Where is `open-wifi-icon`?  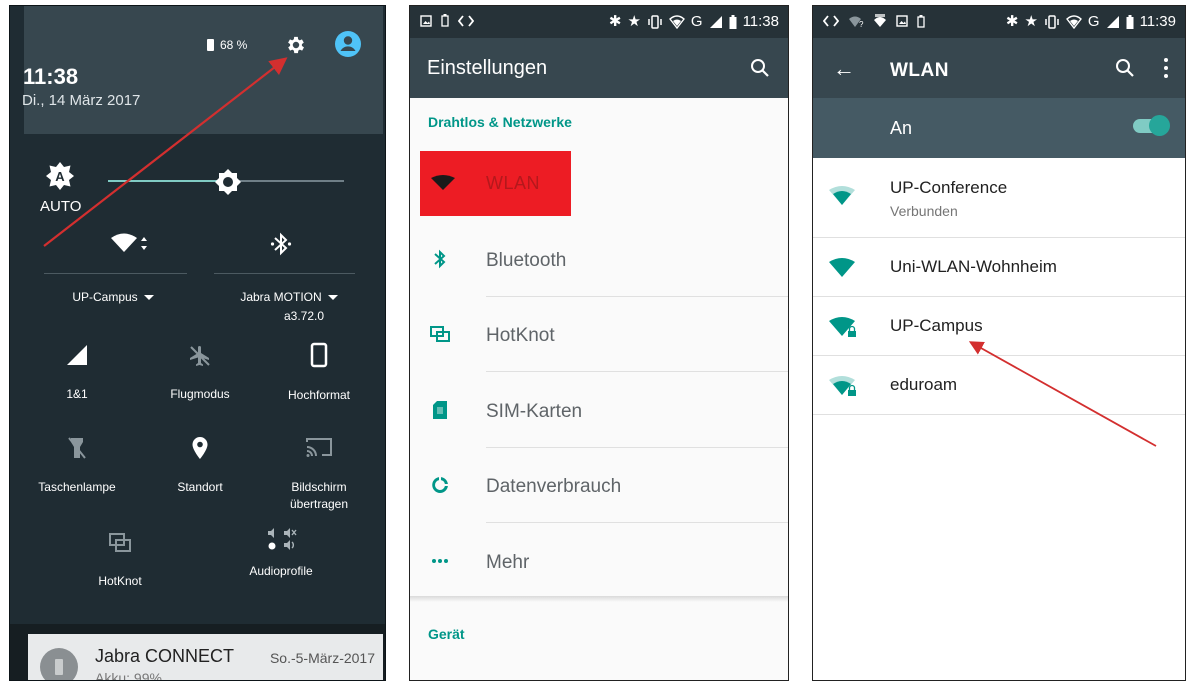
open-wifi-icon is located at coordinates (880, 20).